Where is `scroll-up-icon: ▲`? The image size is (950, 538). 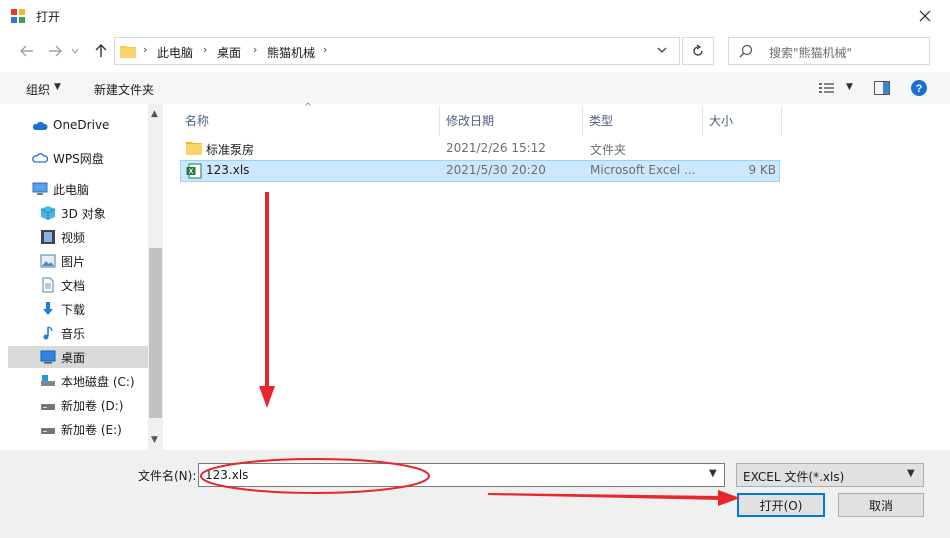 scroll-up-icon: ▲ is located at coordinates (154, 114).